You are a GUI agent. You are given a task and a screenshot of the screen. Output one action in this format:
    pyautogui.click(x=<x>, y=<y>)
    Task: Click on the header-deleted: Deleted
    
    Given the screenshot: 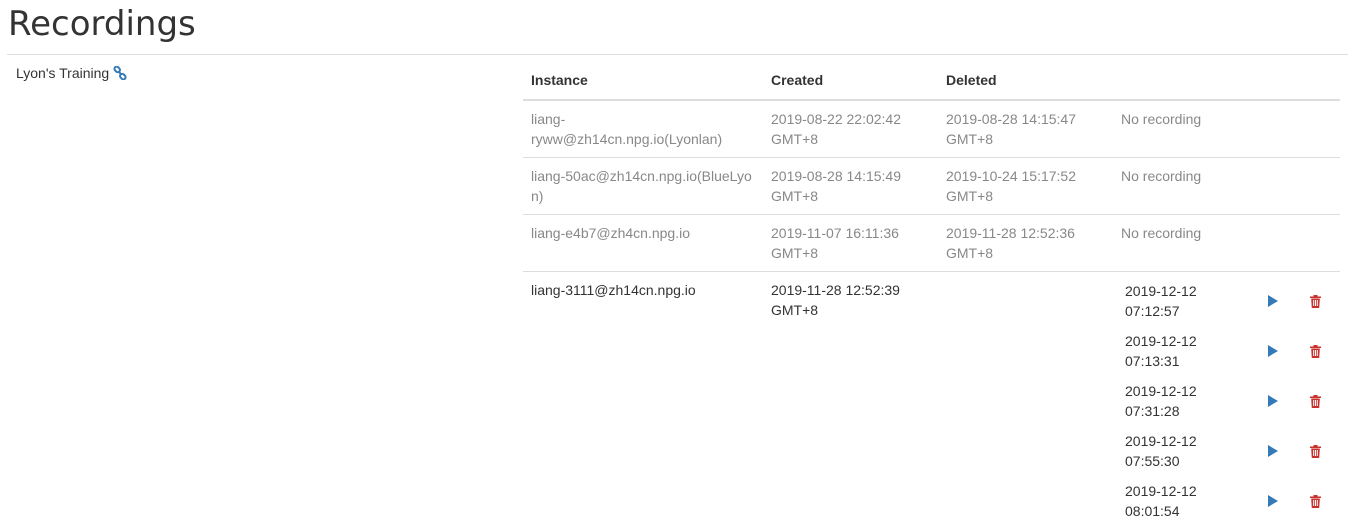 What is the action you would take?
    pyautogui.click(x=1025, y=80)
    